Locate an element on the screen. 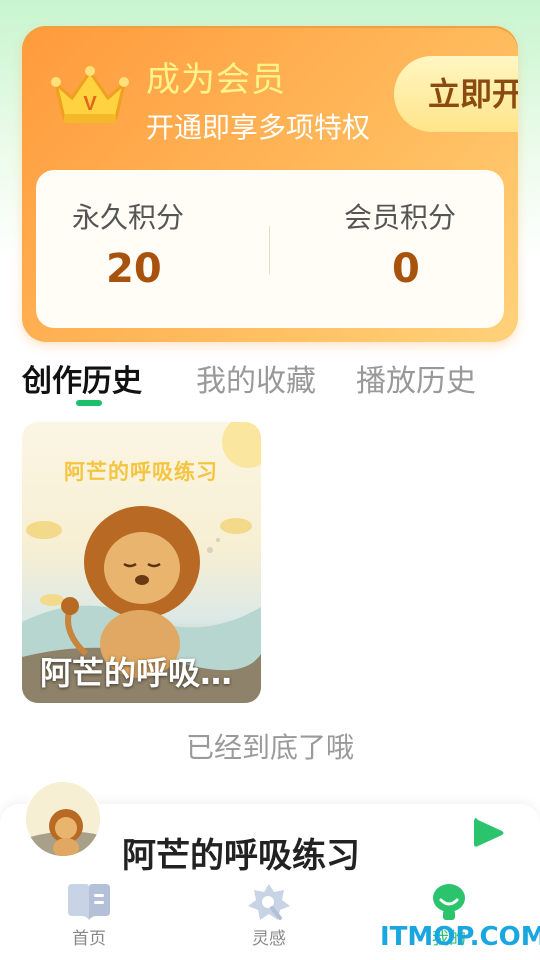 Image resolution: width=540 pixels, height=960 pixels. player-thumbnail is located at coordinates (63, 819).